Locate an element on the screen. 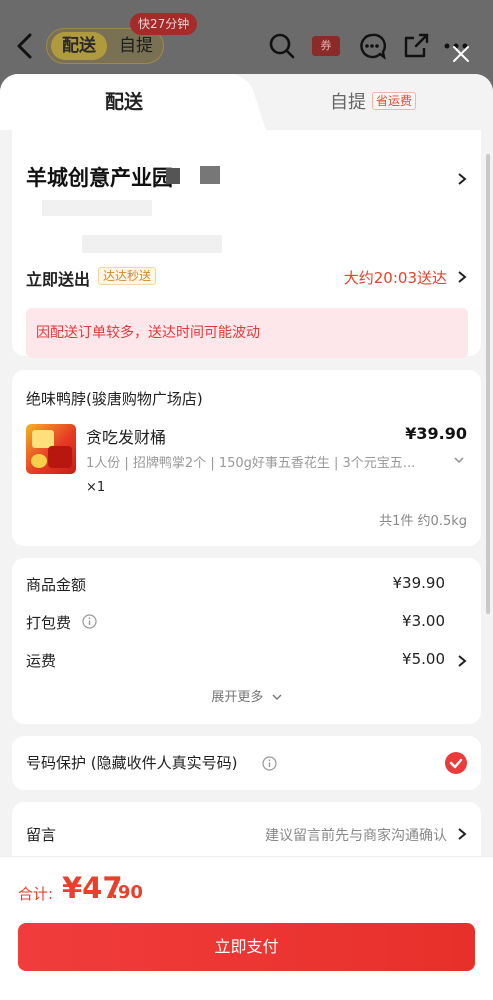 The width and height of the screenshot is (493, 1000). scrollbar is located at coordinates (488, 384).